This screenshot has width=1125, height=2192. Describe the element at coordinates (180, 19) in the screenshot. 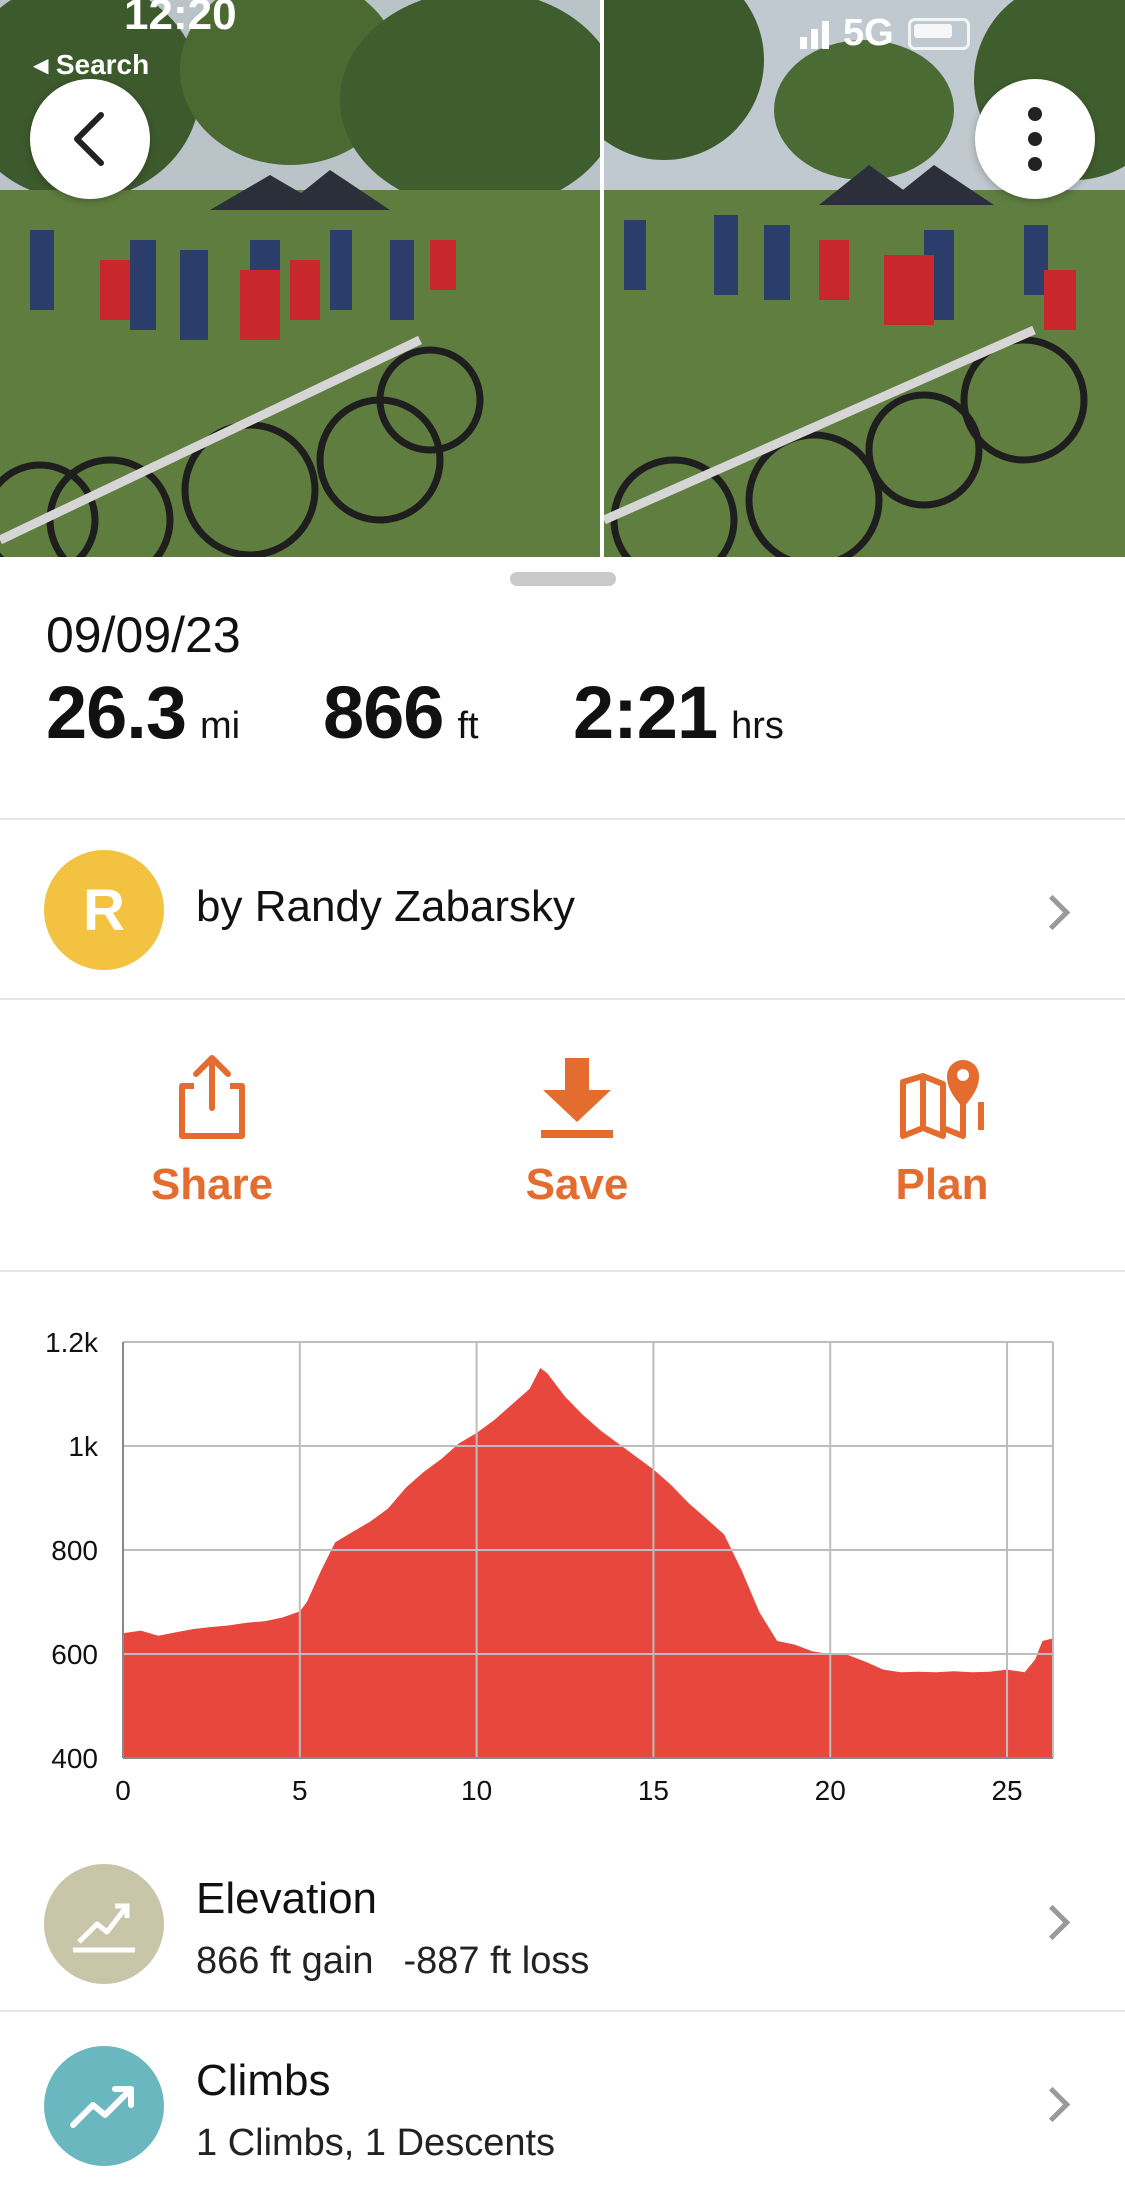

I see `status-time: 12:20` at that location.